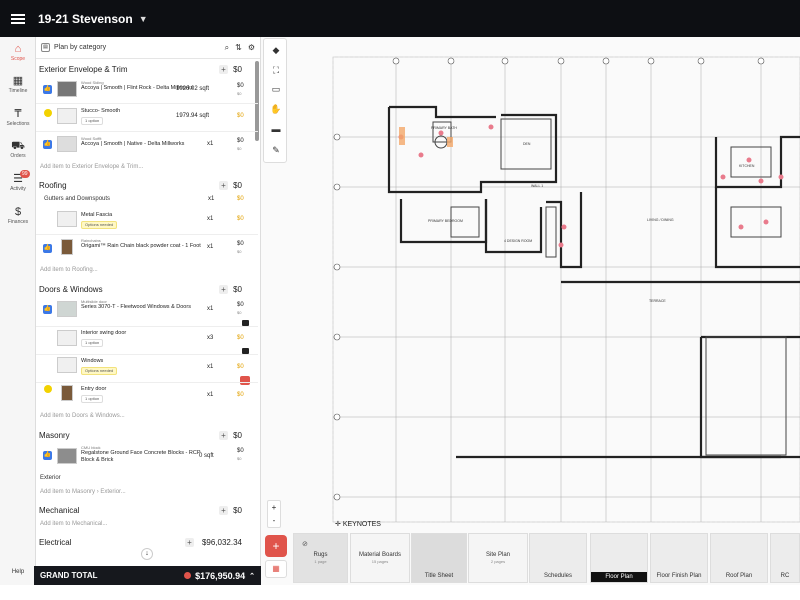  What do you see at coordinates (148, 48) in the screenshot?
I see `panel-header: ▤ Plan by category ⌕ ⇅ ⚙` at bounding box center [148, 48].